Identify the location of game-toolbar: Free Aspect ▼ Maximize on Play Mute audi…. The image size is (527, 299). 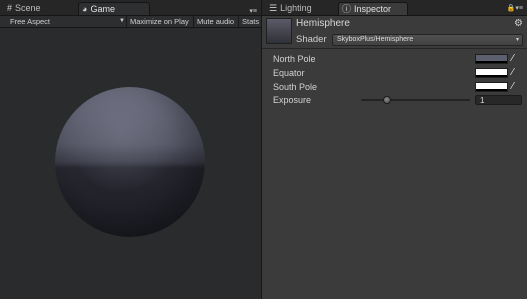
(130, 22).